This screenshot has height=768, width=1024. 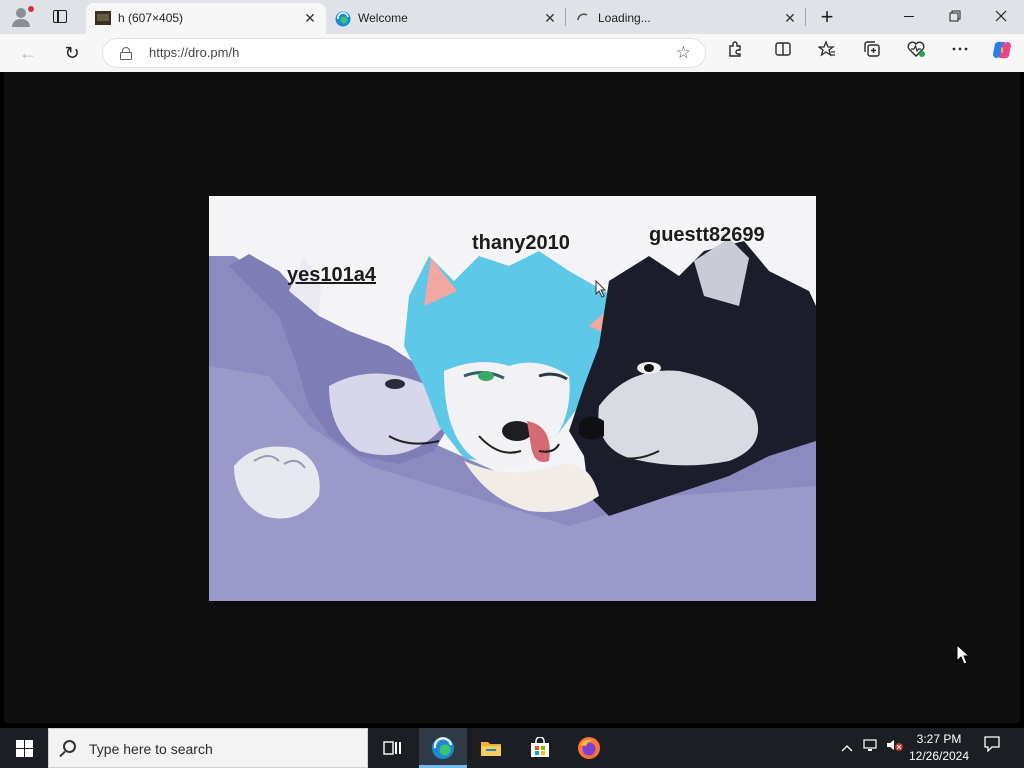 I want to click on refresh-button: ↻, so click(x=72, y=53).